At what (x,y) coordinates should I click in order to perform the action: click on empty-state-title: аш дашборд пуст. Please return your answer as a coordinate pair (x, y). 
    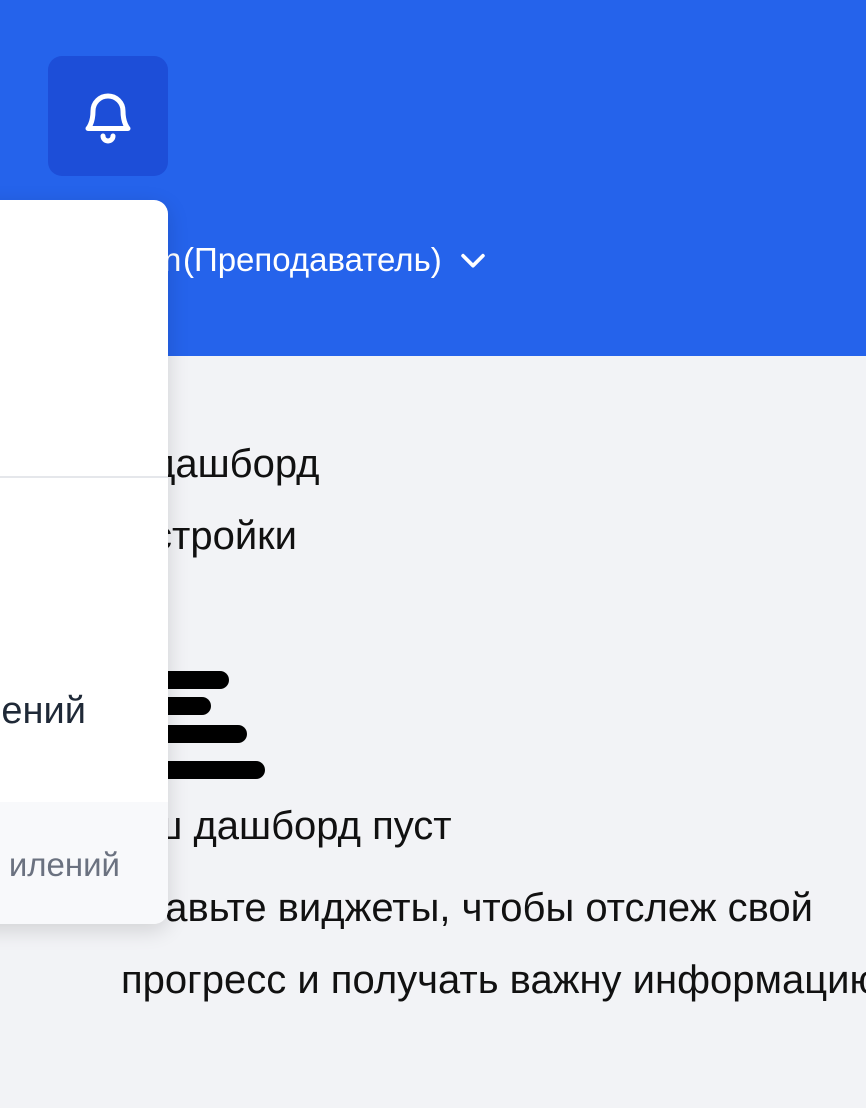
    Looking at the image, I should click on (290, 826).